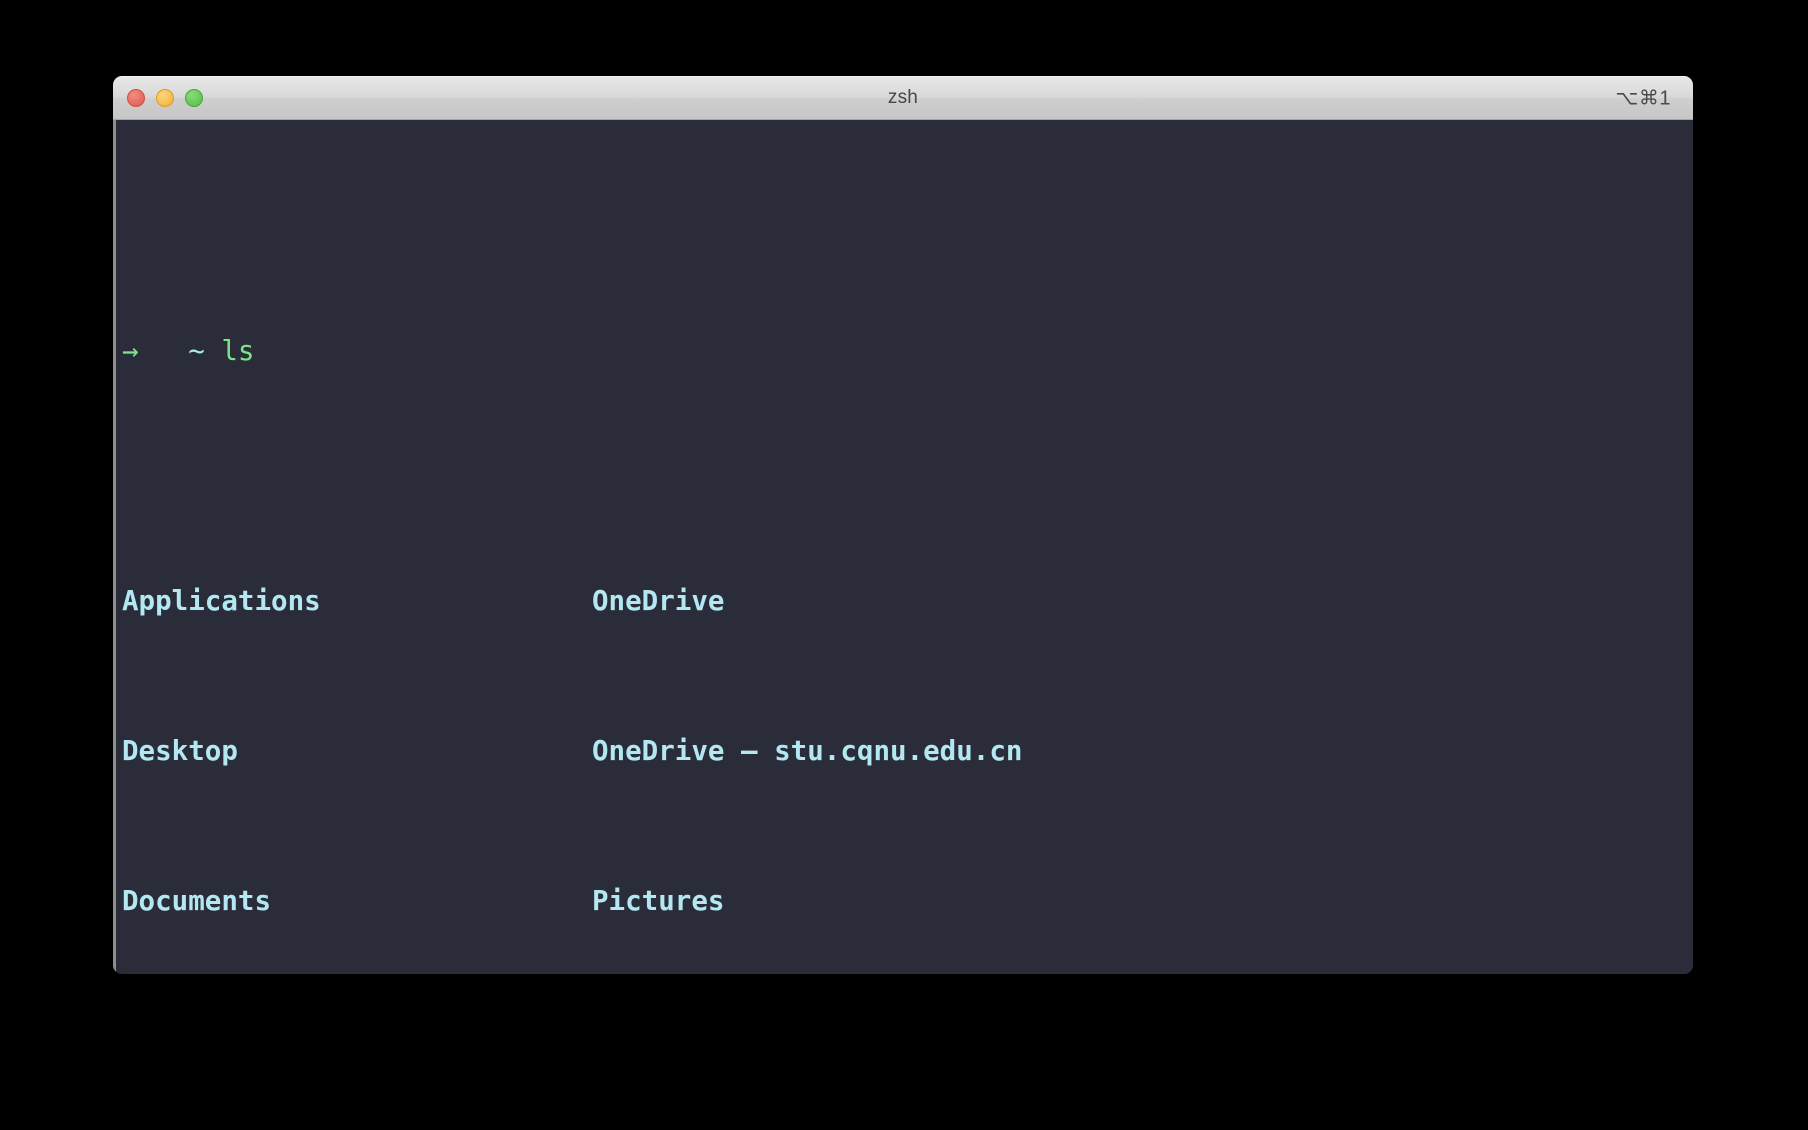  What do you see at coordinates (194, 98) in the screenshot?
I see `maximize-button-icon` at bounding box center [194, 98].